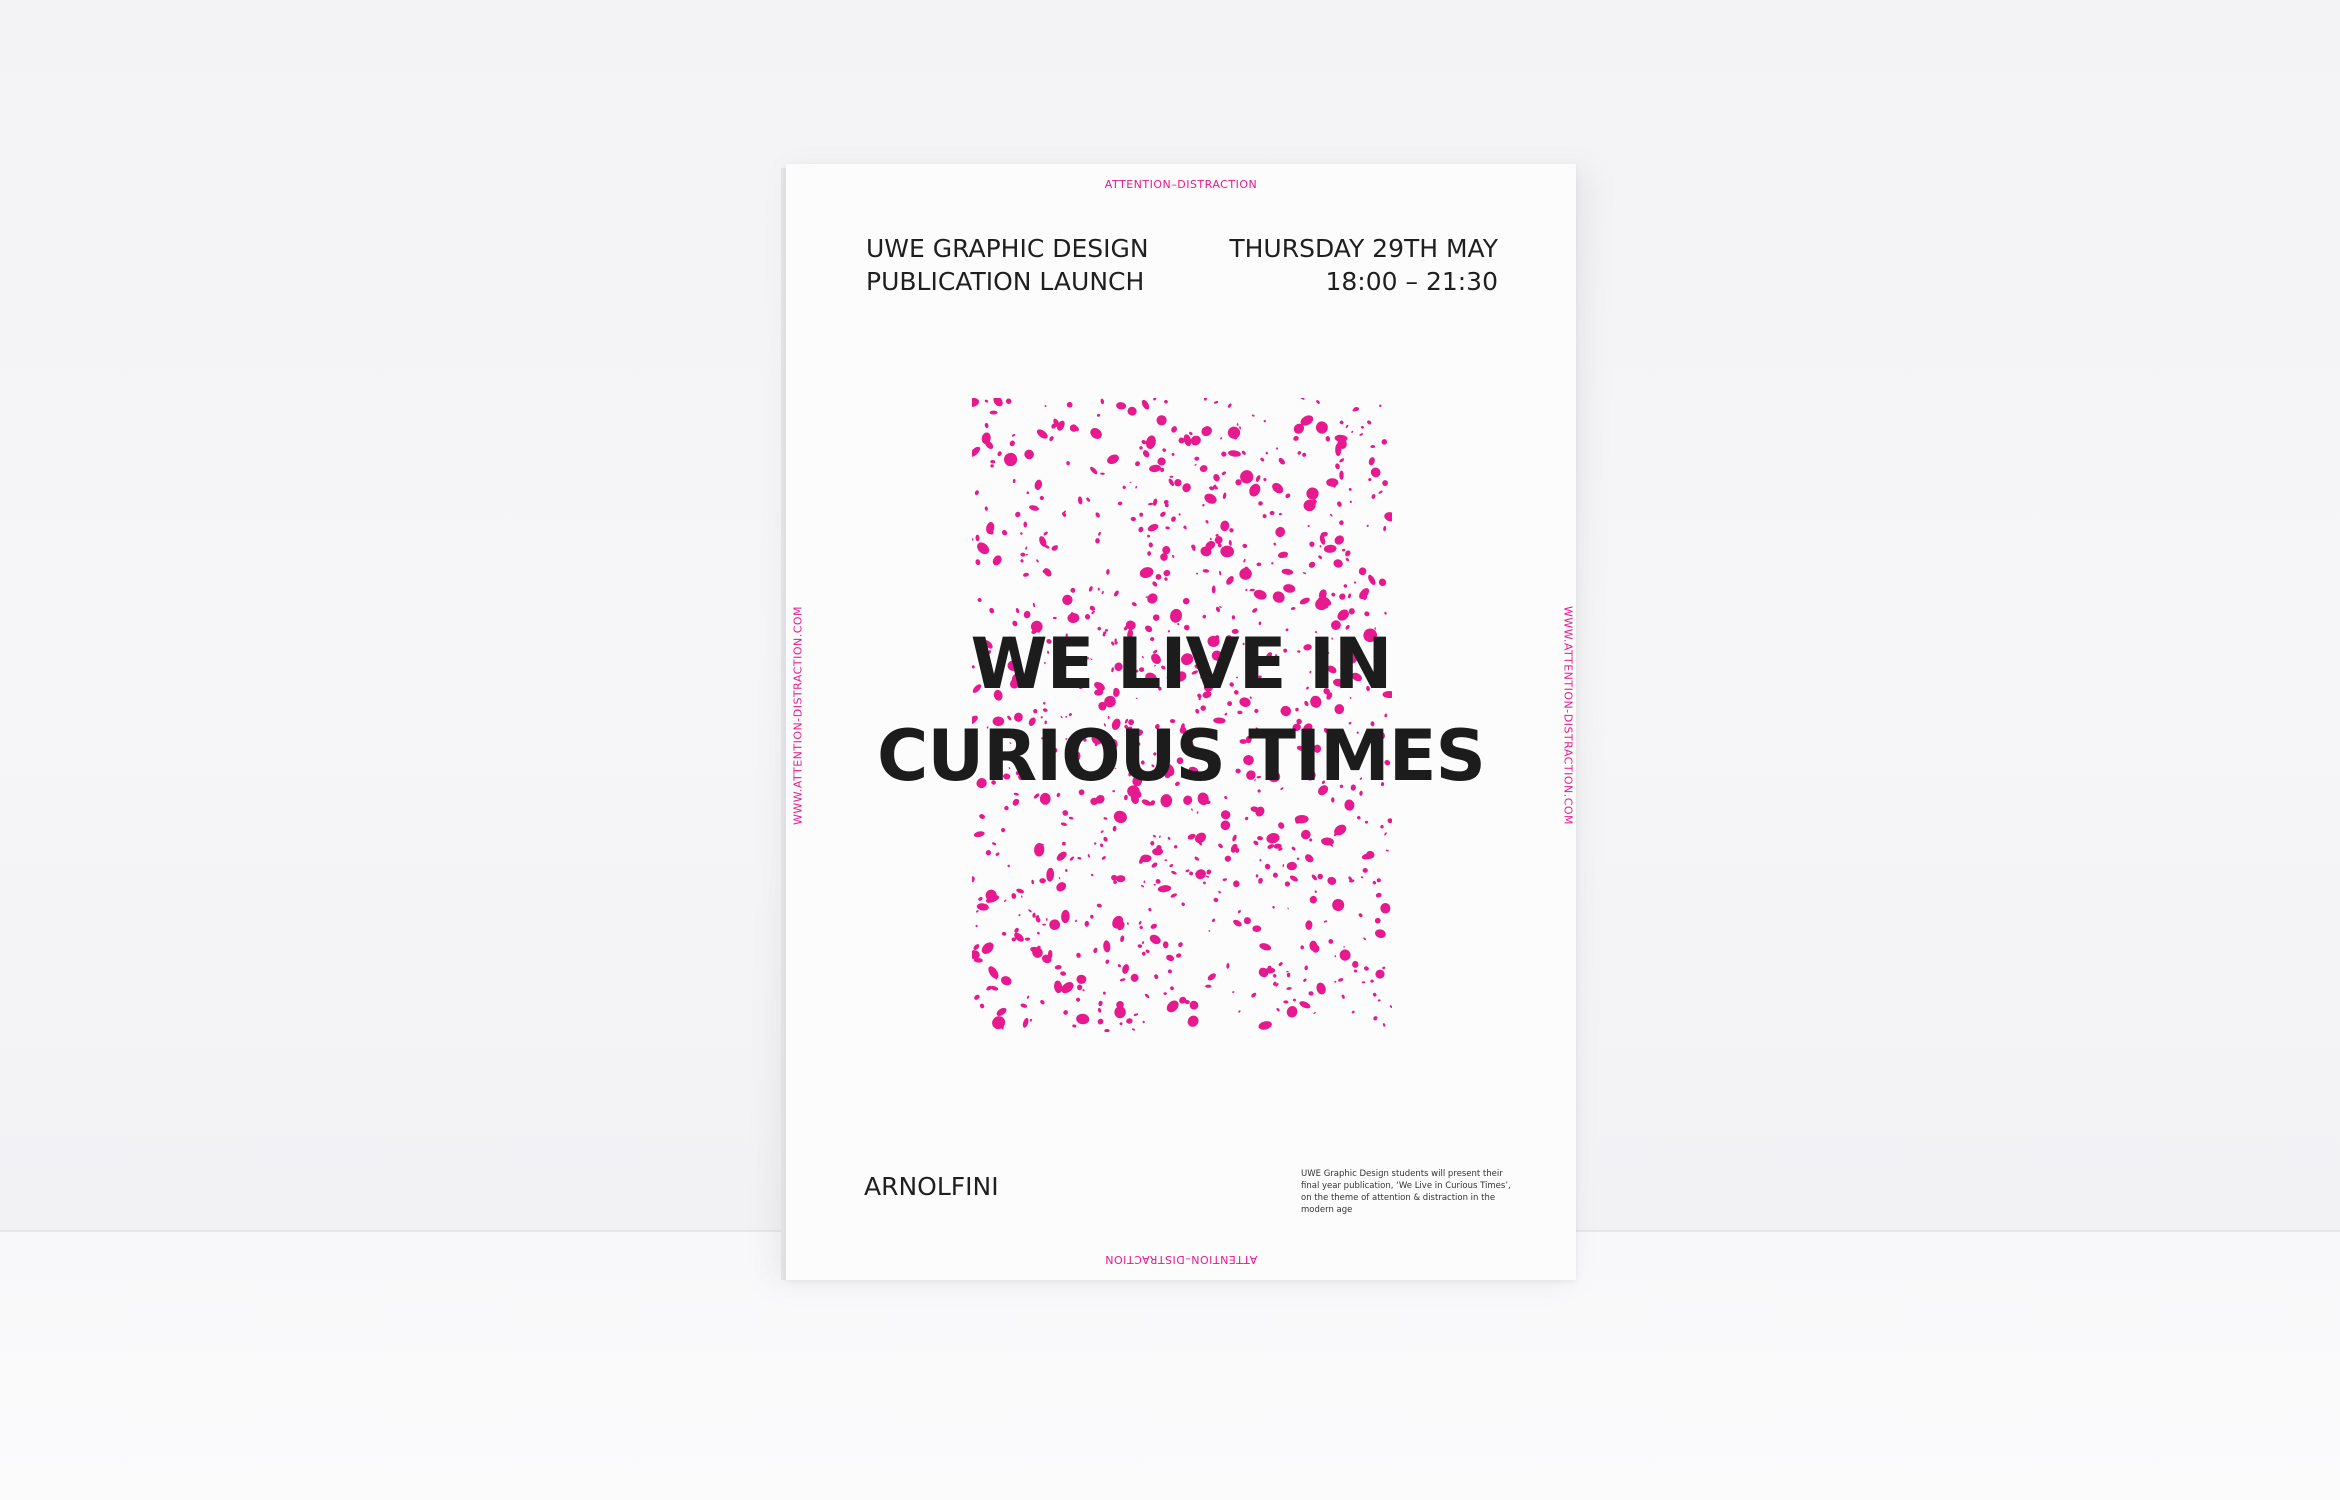 The height and width of the screenshot is (1500, 2340). Describe the element at coordinates (1363, 265) in the screenshot. I see `event-datetime: THURSDAY 29TH MAY 18:00 – 21:30` at that location.